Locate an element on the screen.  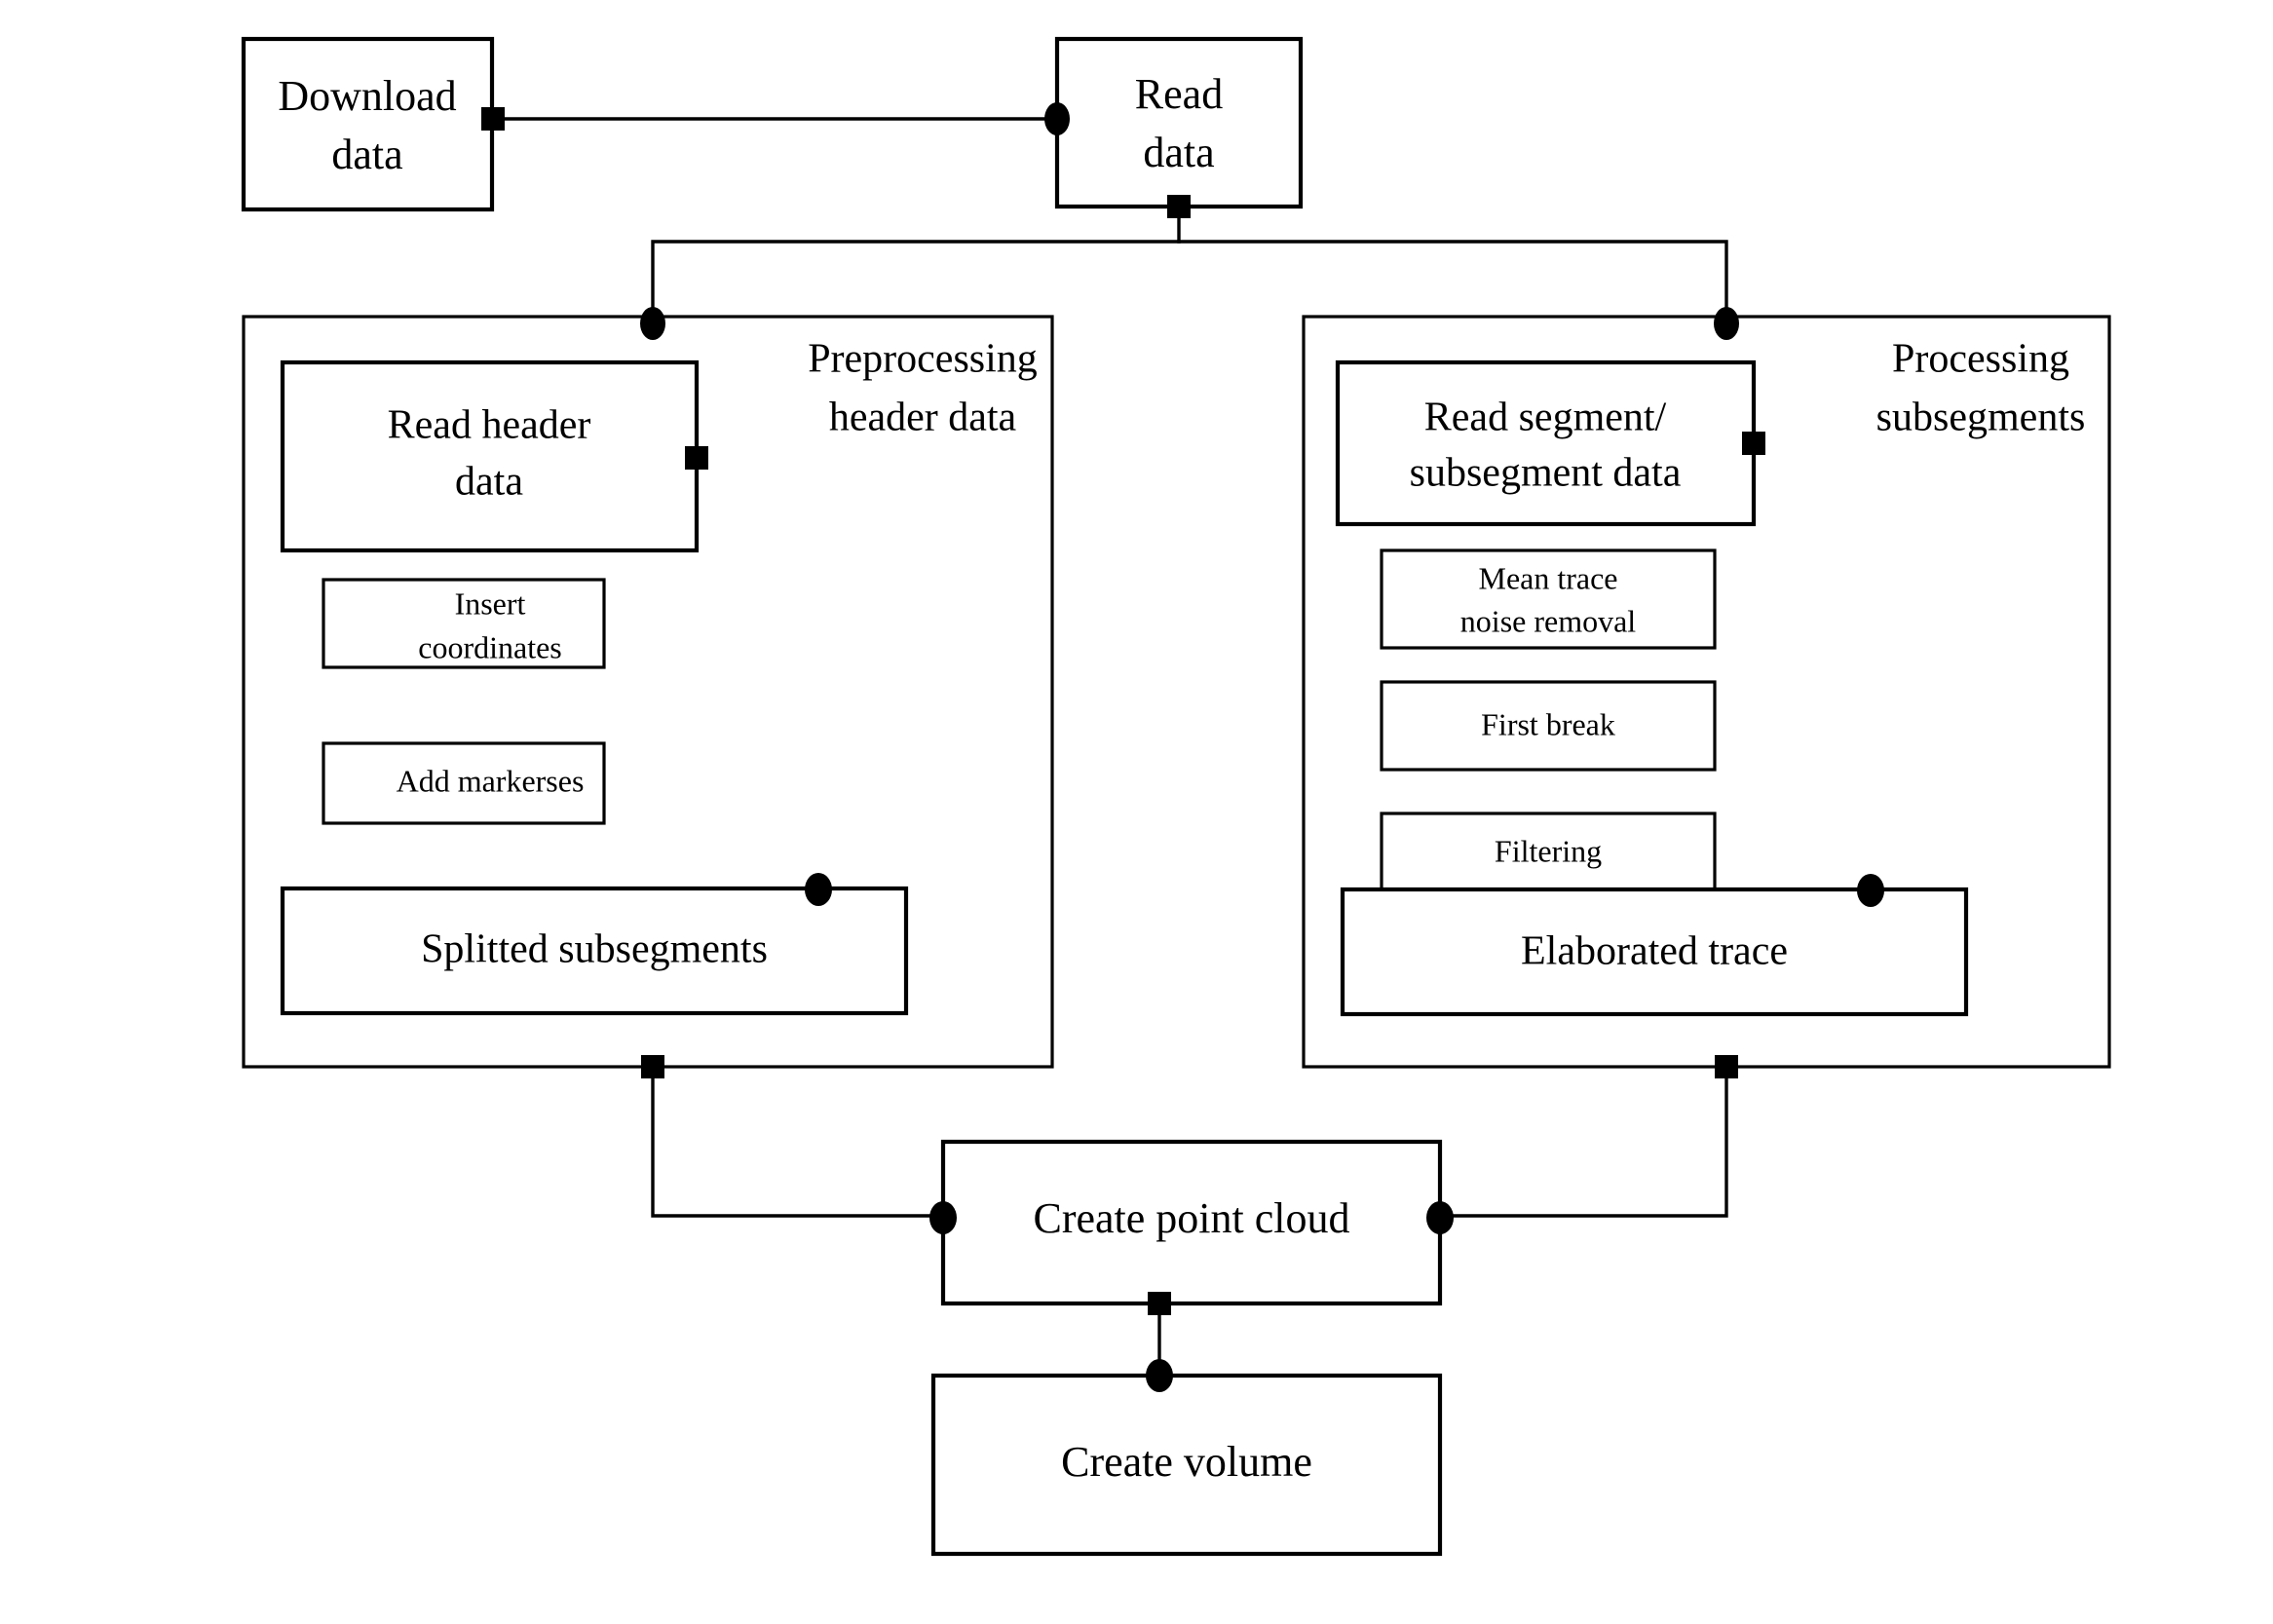
node-read-header-data-border is located at coordinates (490, 456).